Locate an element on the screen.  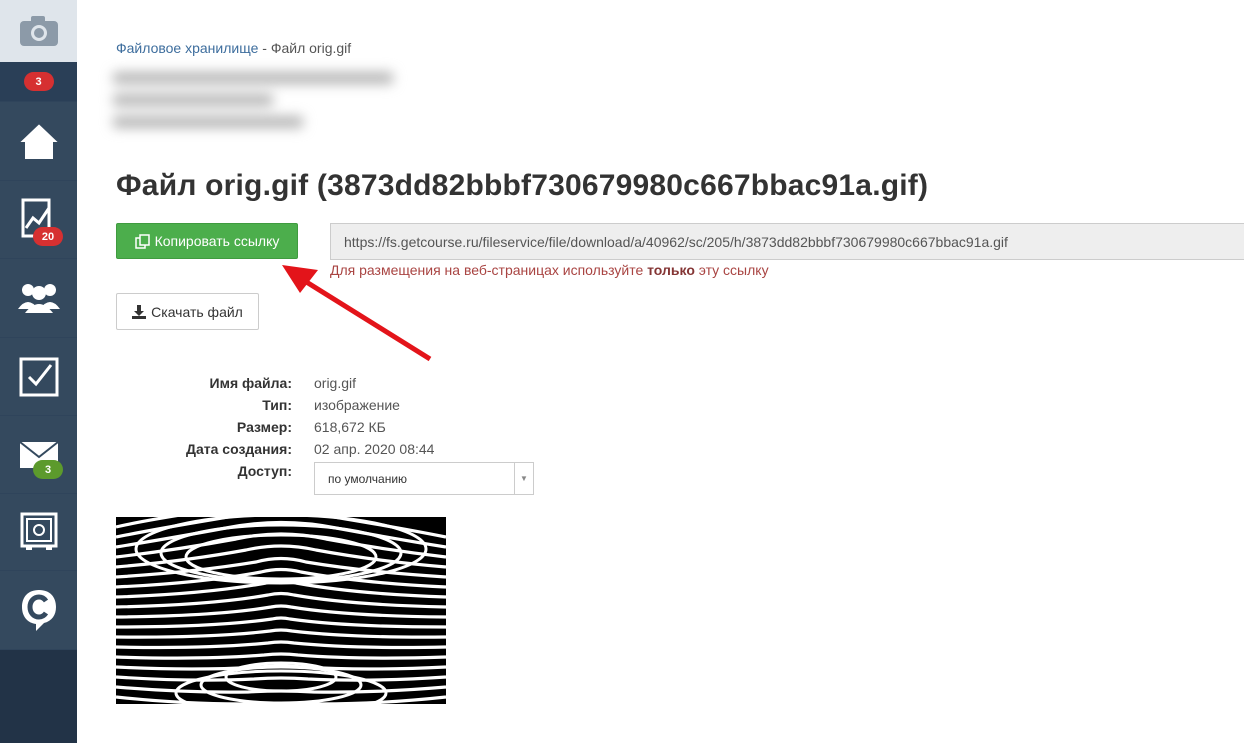
sidebar-item-analytics: 20 is located at coordinates (38, 220).